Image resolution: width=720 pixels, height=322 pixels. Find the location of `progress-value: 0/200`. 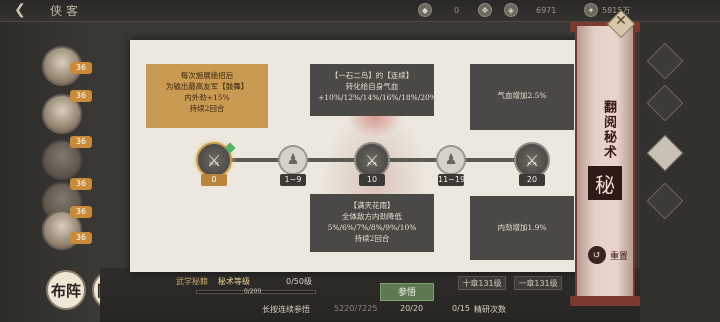

progress-value: 0/200 is located at coordinates (253, 291).